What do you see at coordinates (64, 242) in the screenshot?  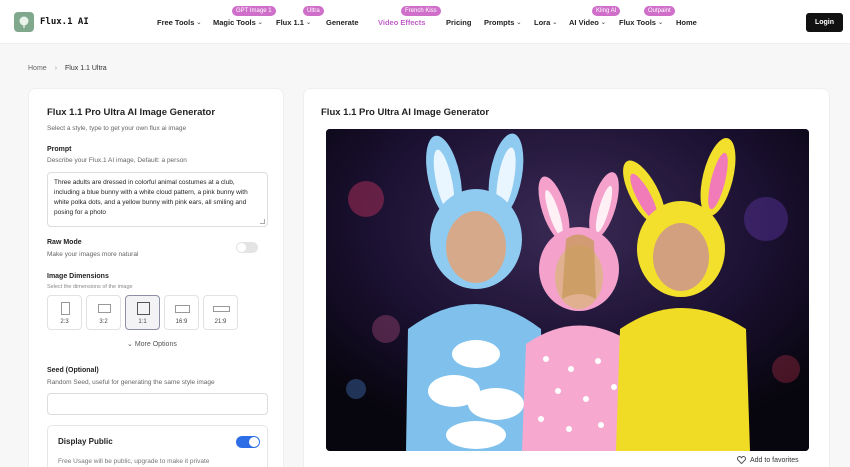 I see `raw-mode-label: Raw Mode` at bounding box center [64, 242].